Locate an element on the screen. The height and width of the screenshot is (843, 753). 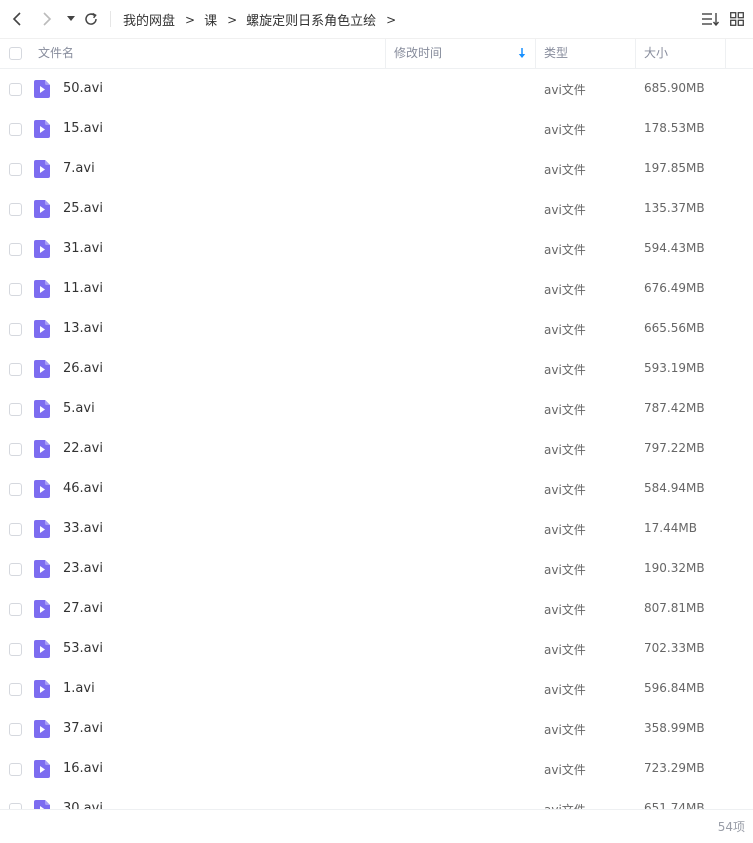
file-row: 22.avi avi文件 797.22MB is located at coordinates (376, 449).